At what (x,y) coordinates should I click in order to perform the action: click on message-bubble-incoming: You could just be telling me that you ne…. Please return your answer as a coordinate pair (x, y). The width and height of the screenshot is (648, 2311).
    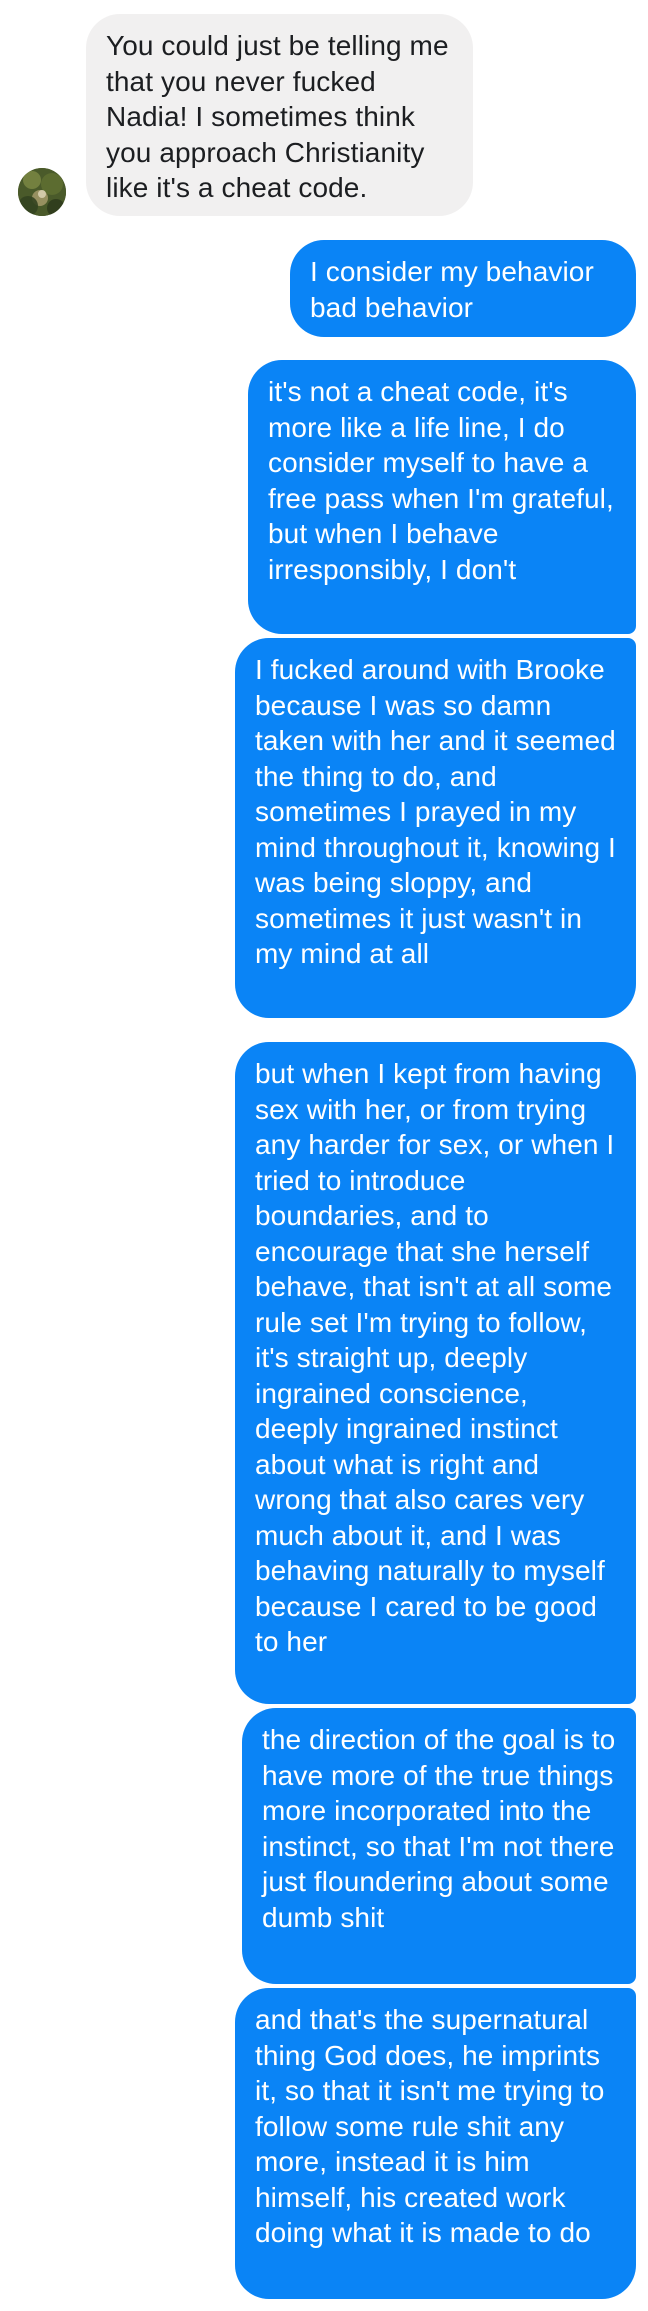
    Looking at the image, I should click on (279, 115).